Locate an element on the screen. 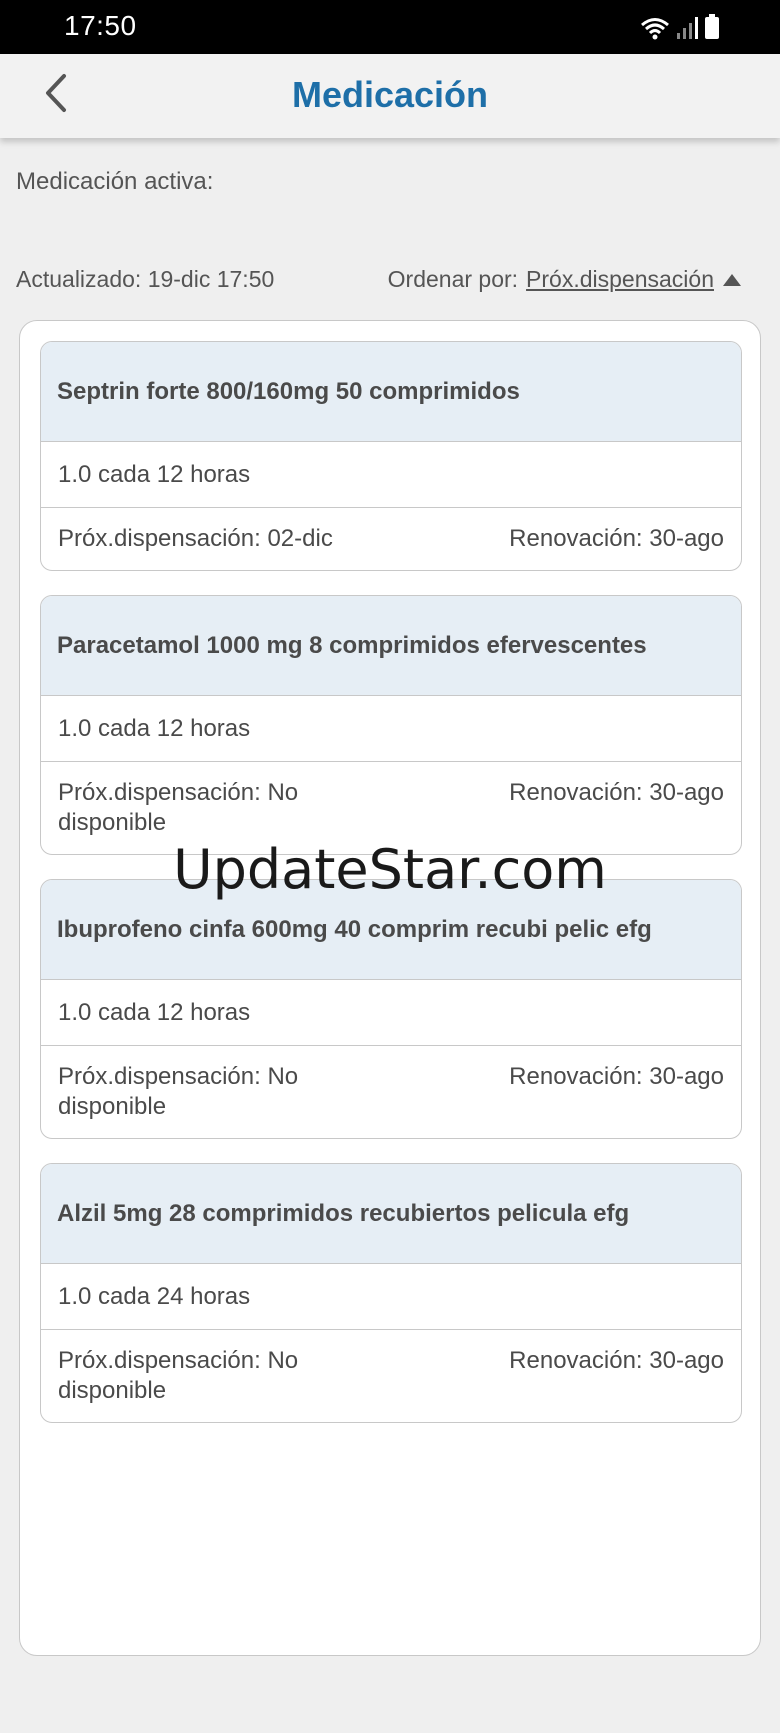  wifi-icon is located at coordinates (655, 30).